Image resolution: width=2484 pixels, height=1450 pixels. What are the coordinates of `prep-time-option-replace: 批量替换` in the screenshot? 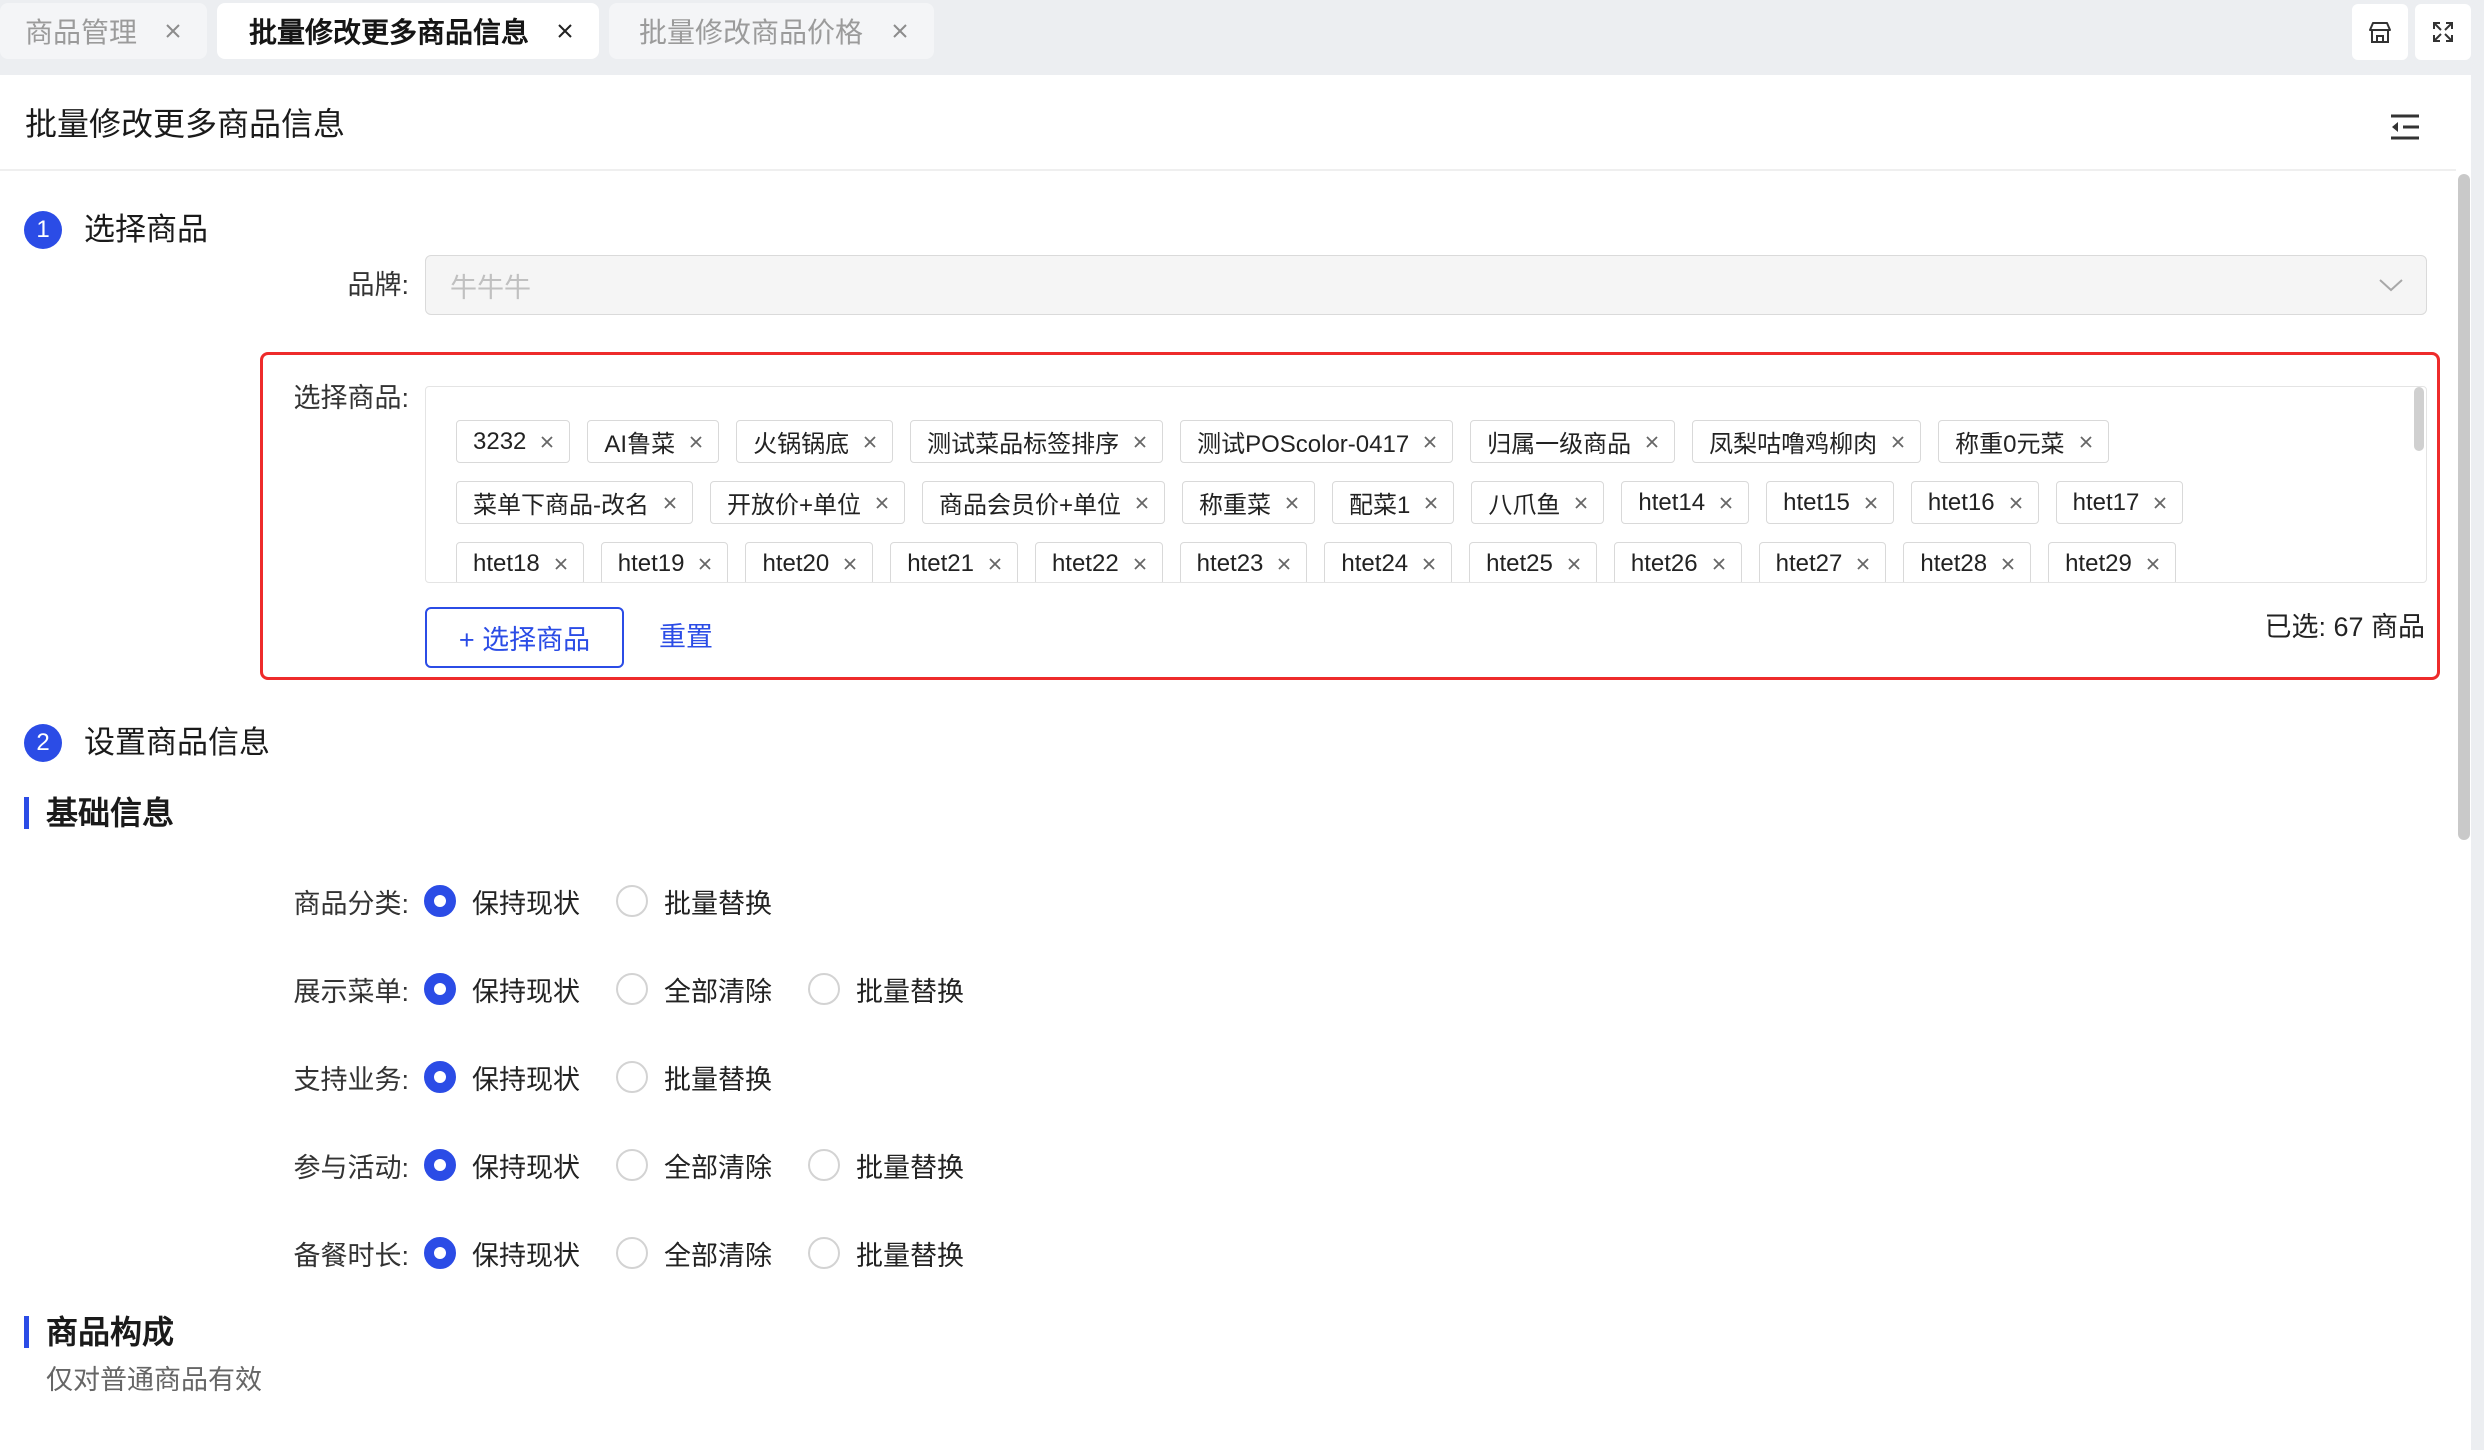 It's located at (904, 1253).